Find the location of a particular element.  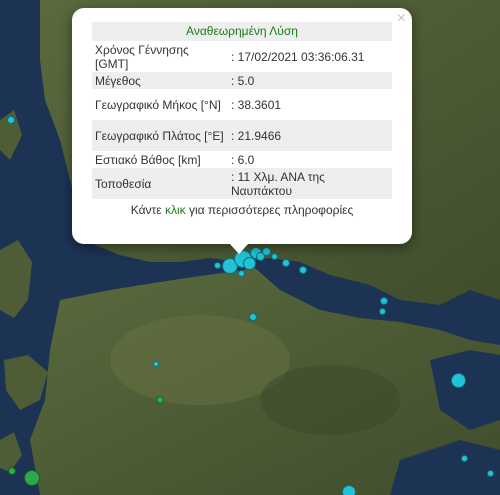

more-info-line: Κάντε κλικ για περισσότερες πληροφορίες is located at coordinates (242, 210).